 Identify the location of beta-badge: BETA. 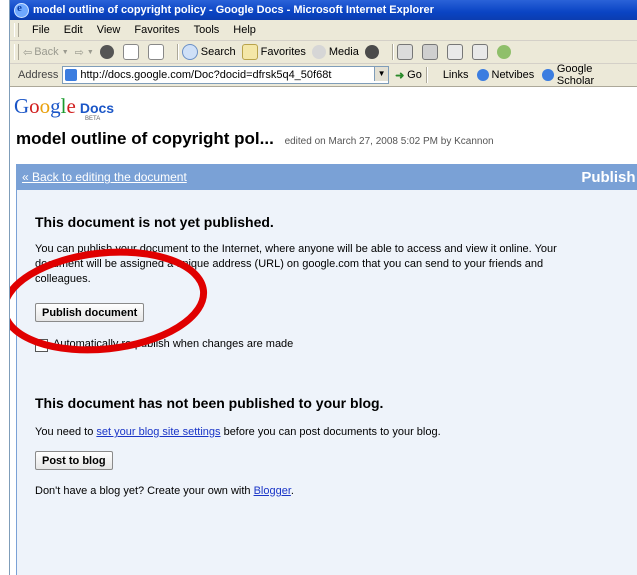
(93, 119).